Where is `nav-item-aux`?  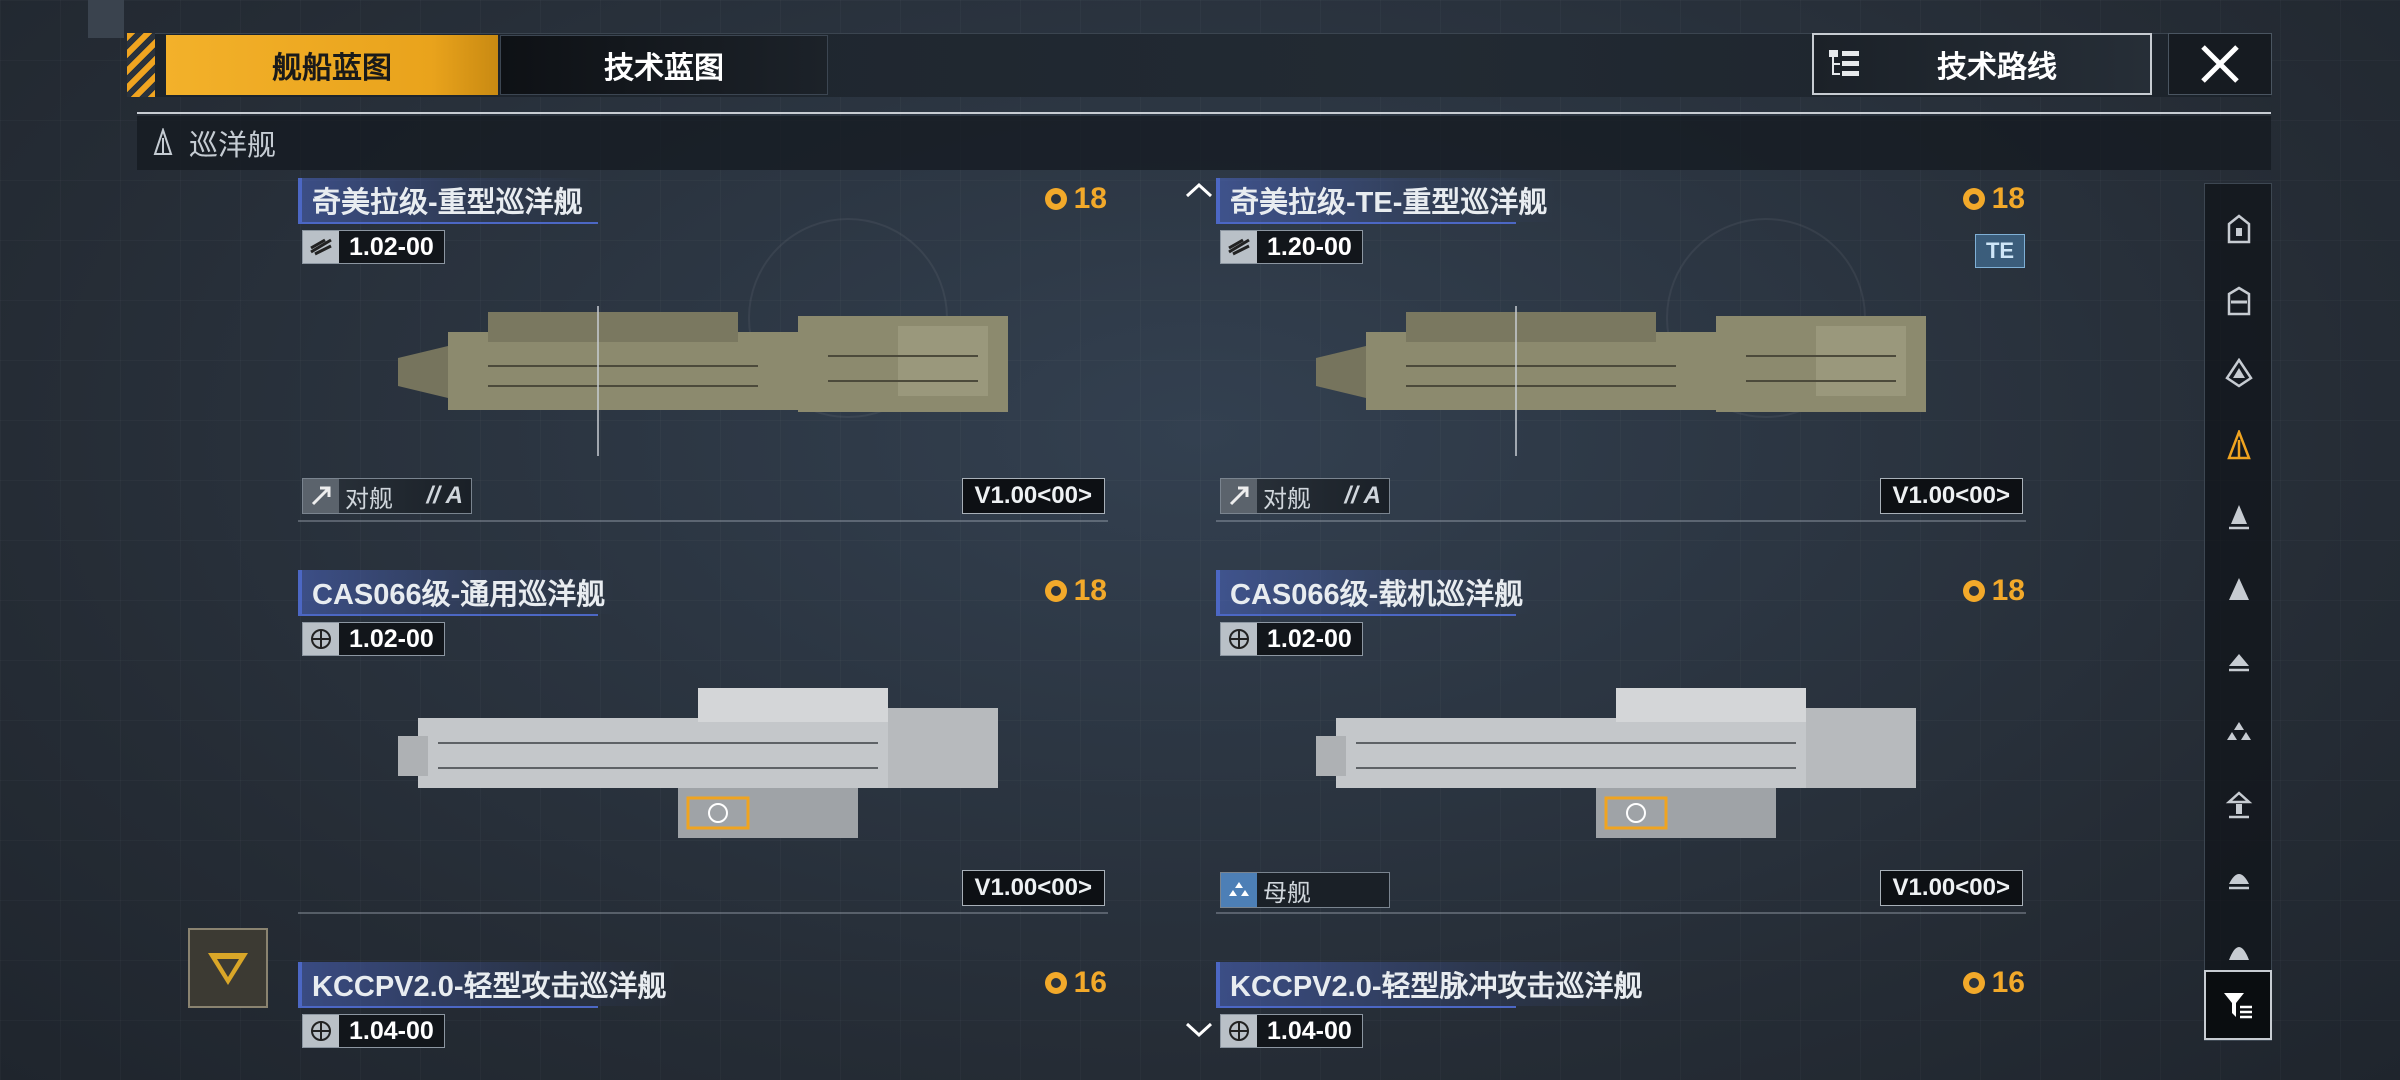
nav-item-aux is located at coordinates (2239, 805).